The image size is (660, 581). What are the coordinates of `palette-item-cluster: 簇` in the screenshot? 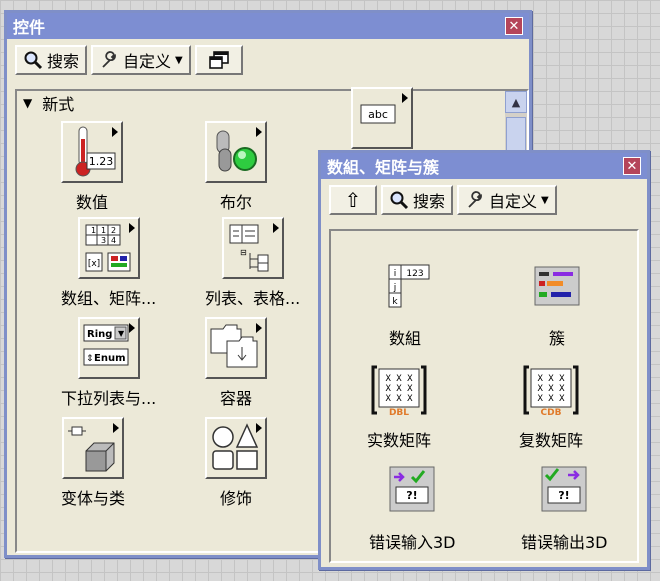 It's located at (557, 304).